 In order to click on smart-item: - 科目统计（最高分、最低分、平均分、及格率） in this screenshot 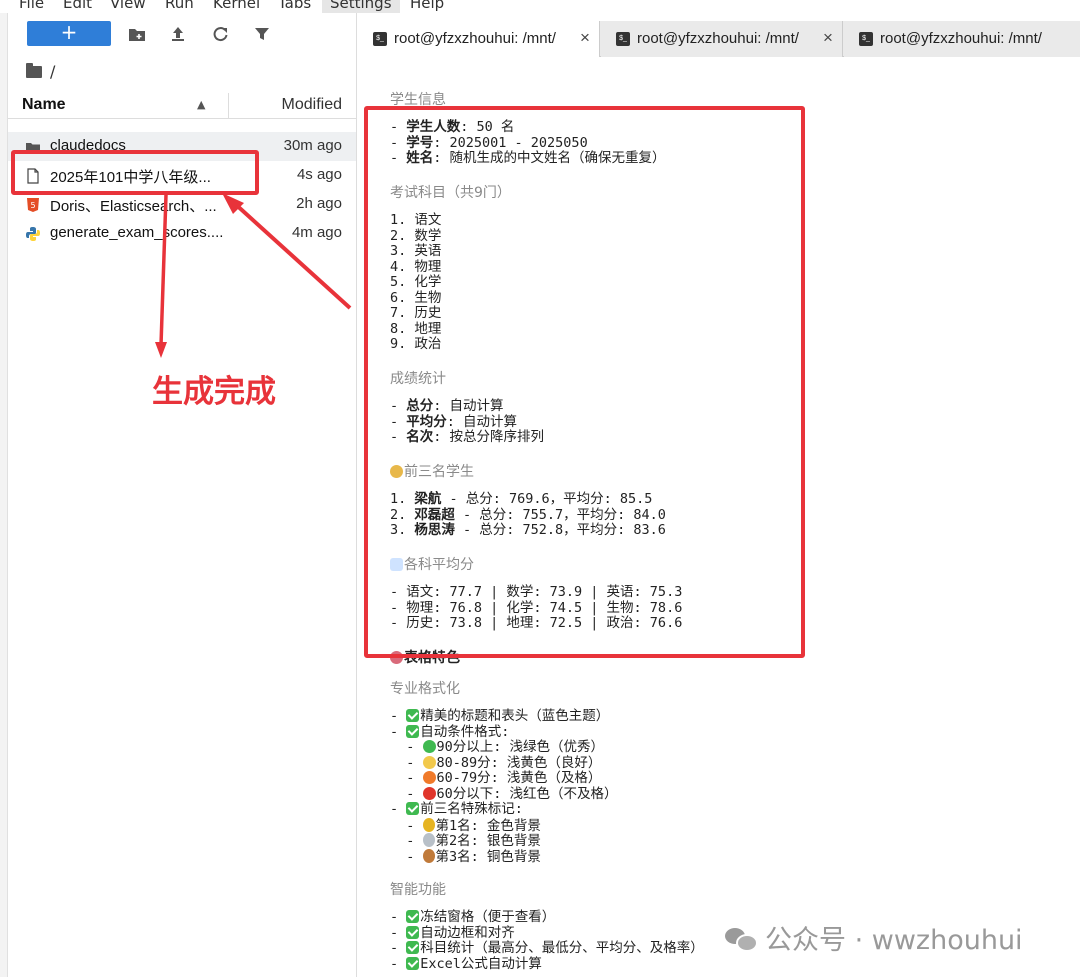, I will do `click(547, 948)`.